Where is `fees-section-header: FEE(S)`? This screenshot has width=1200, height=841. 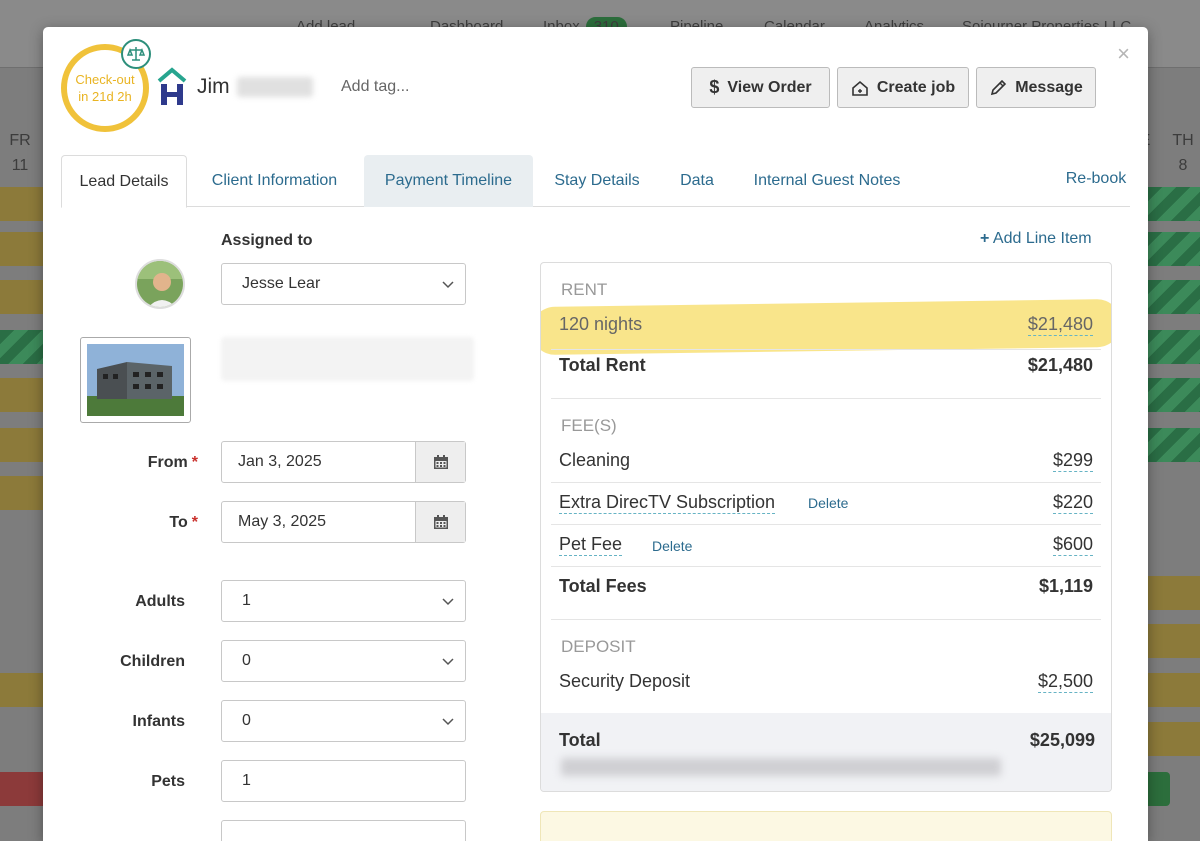 fees-section-header: FEE(S) is located at coordinates (589, 425).